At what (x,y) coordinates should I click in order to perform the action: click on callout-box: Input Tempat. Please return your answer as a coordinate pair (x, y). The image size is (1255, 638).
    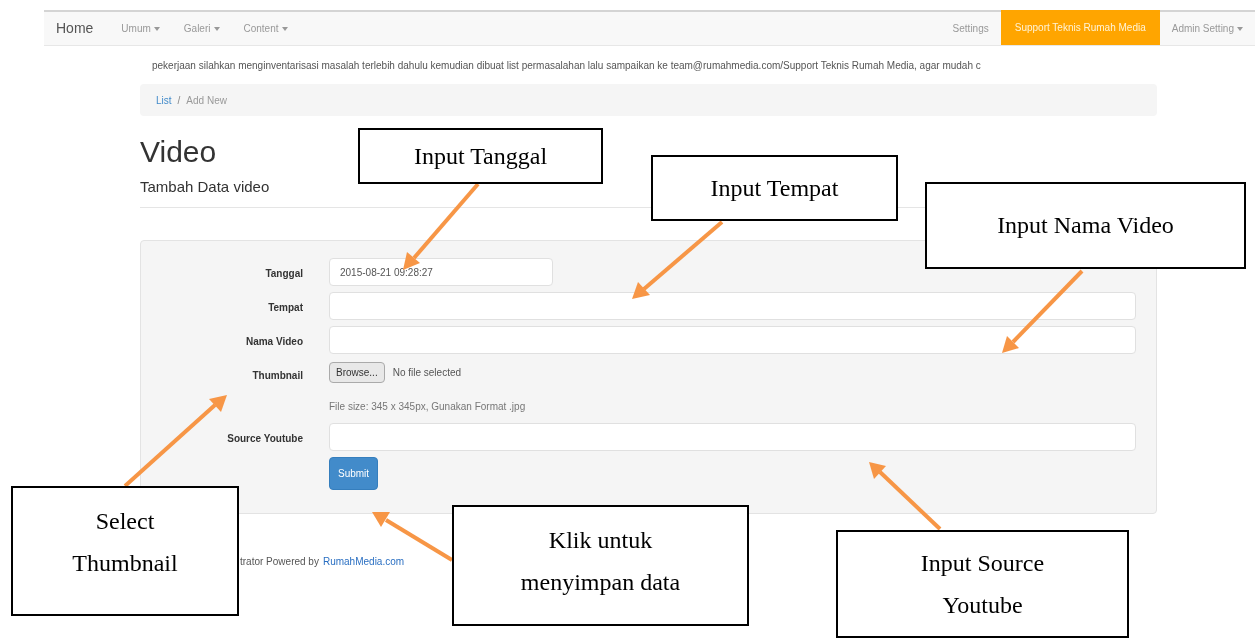
    Looking at the image, I should click on (774, 188).